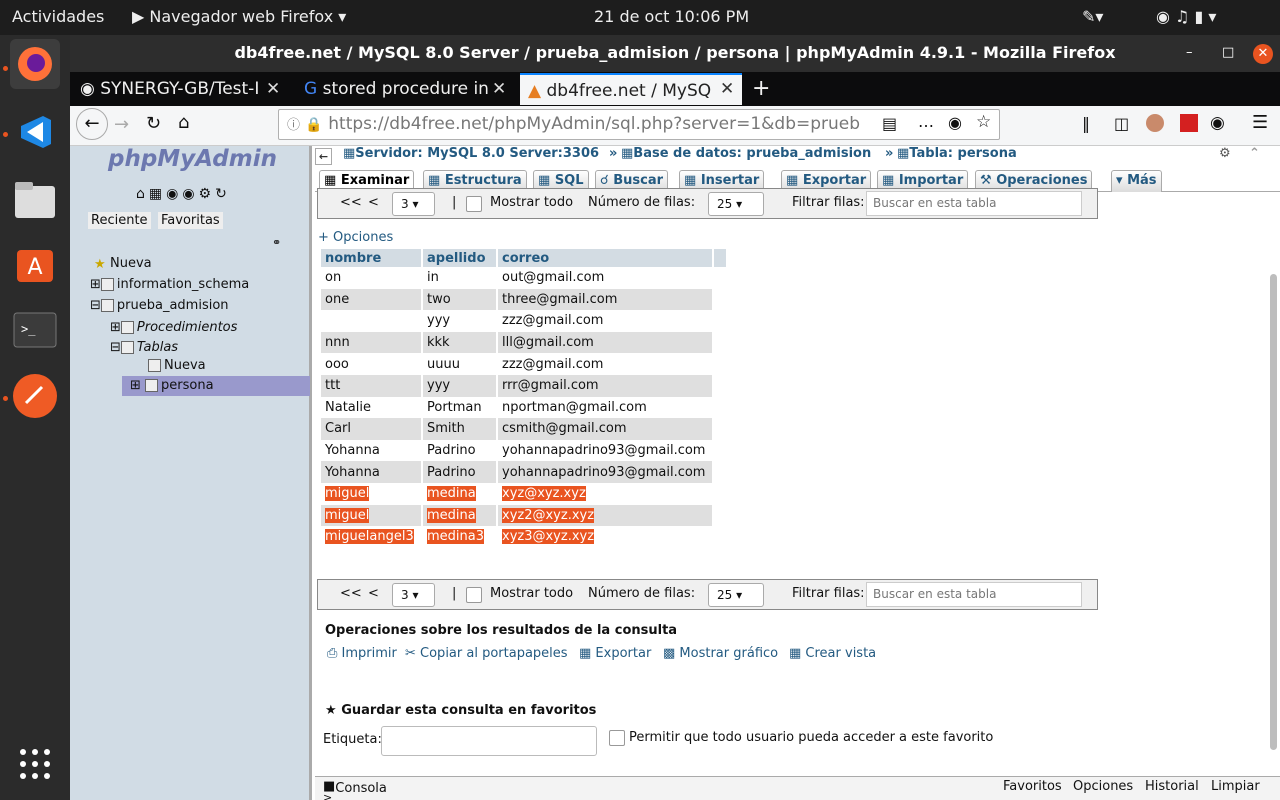 The height and width of the screenshot is (800, 1280). What do you see at coordinates (35, 330) in the screenshot?
I see `terminal-icon: >_` at bounding box center [35, 330].